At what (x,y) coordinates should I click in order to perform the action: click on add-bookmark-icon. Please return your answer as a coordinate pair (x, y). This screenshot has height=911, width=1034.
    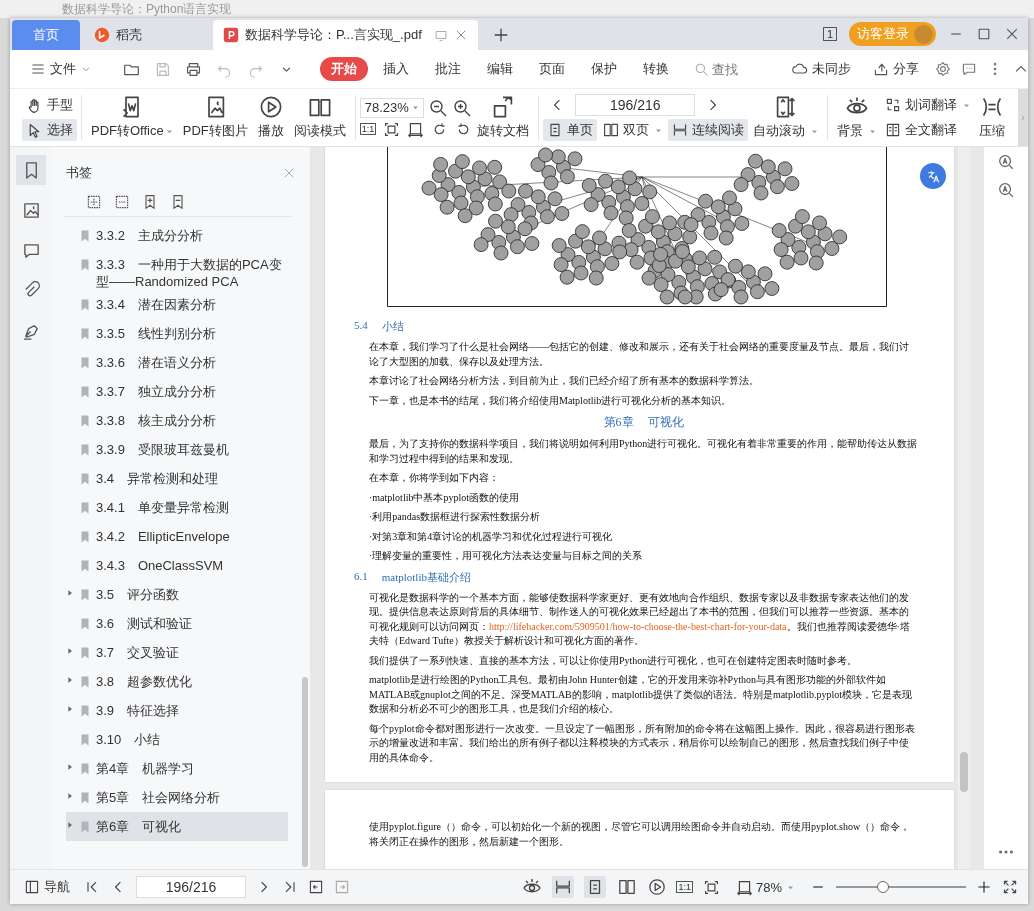
    Looking at the image, I should click on (150, 202).